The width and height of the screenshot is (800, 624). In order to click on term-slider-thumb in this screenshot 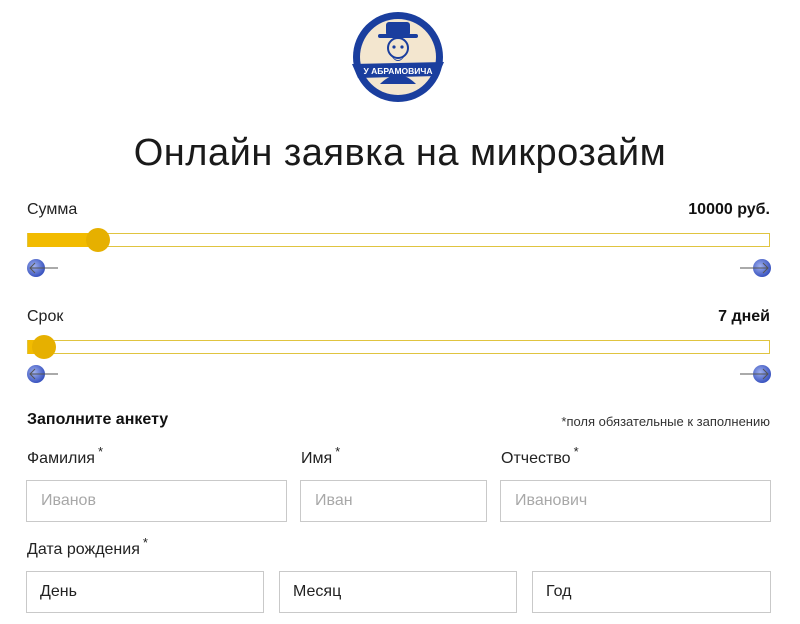, I will do `click(44, 347)`.